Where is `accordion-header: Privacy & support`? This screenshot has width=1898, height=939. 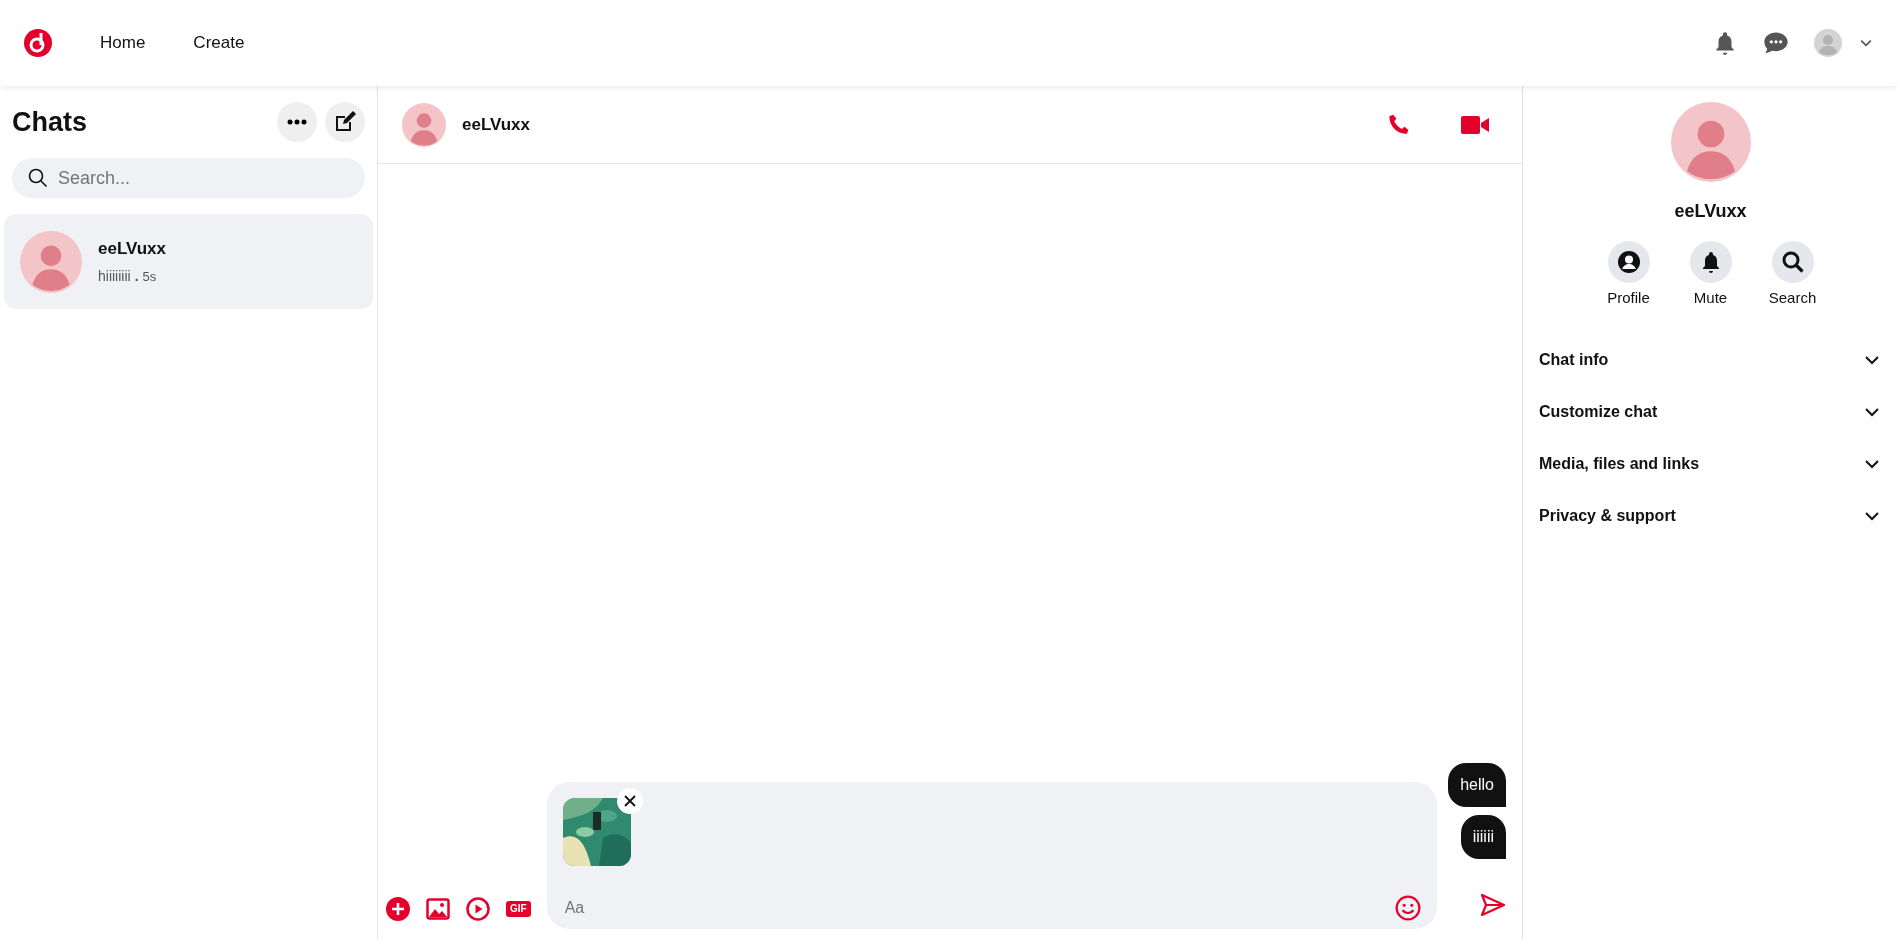 accordion-header: Privacy & support is located at coordinates (1710, 515).